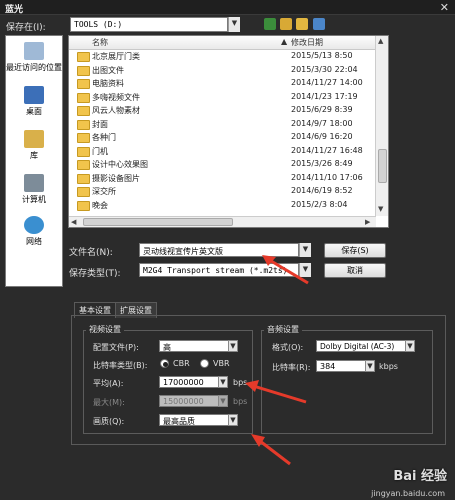  Describe the element at coordinates (277, 360) in the screenshot. I see `annotation-arrows` at that location.